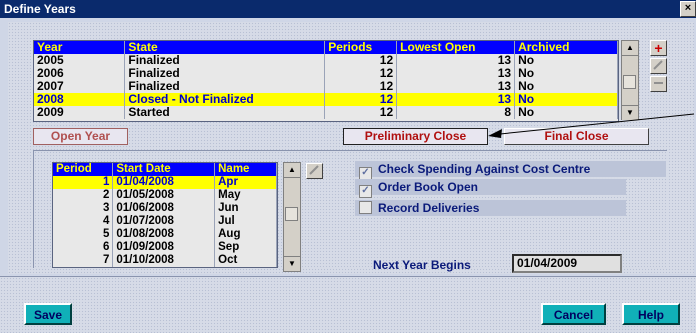  Describe the element at coordinates (651, 314) in the screenshot. I see `help-button: Help` at that location.